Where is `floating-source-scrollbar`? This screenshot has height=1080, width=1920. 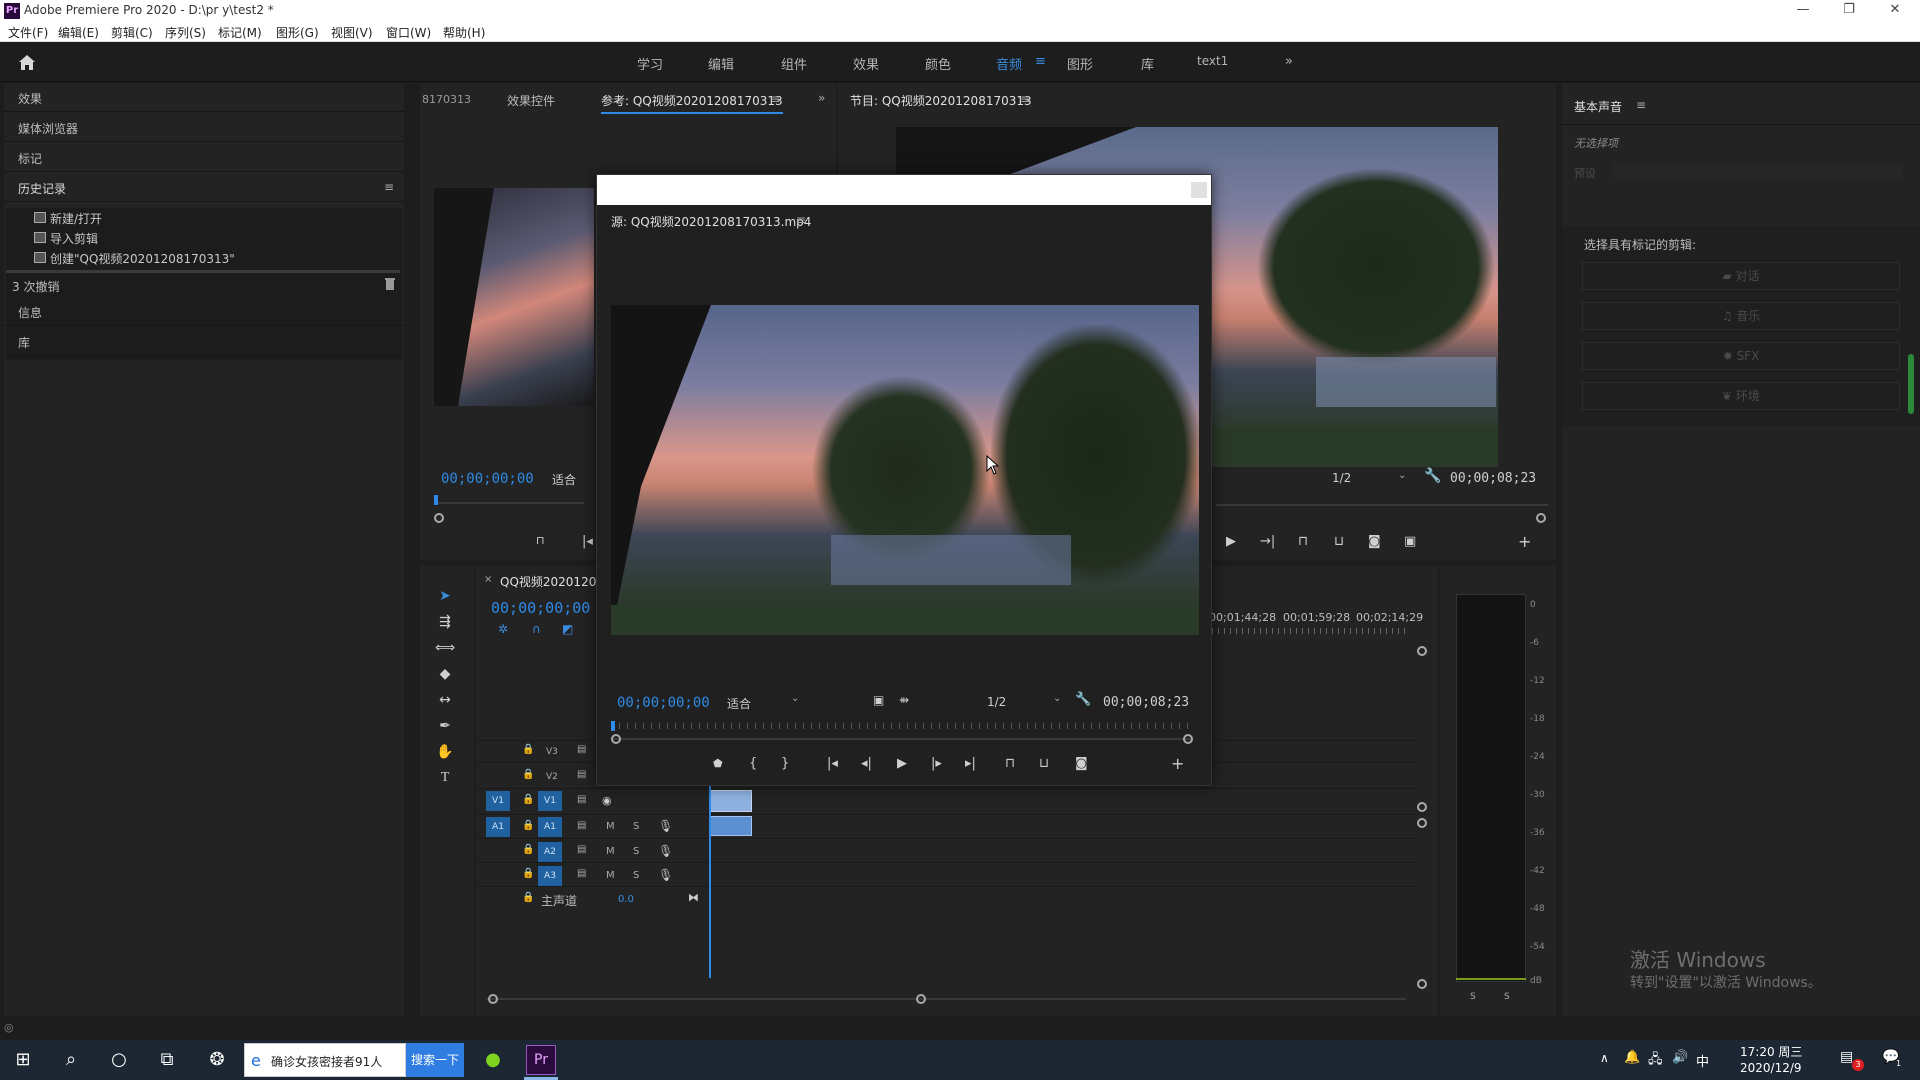
floating-source-scrollbar is located at coordinates (902, 739).